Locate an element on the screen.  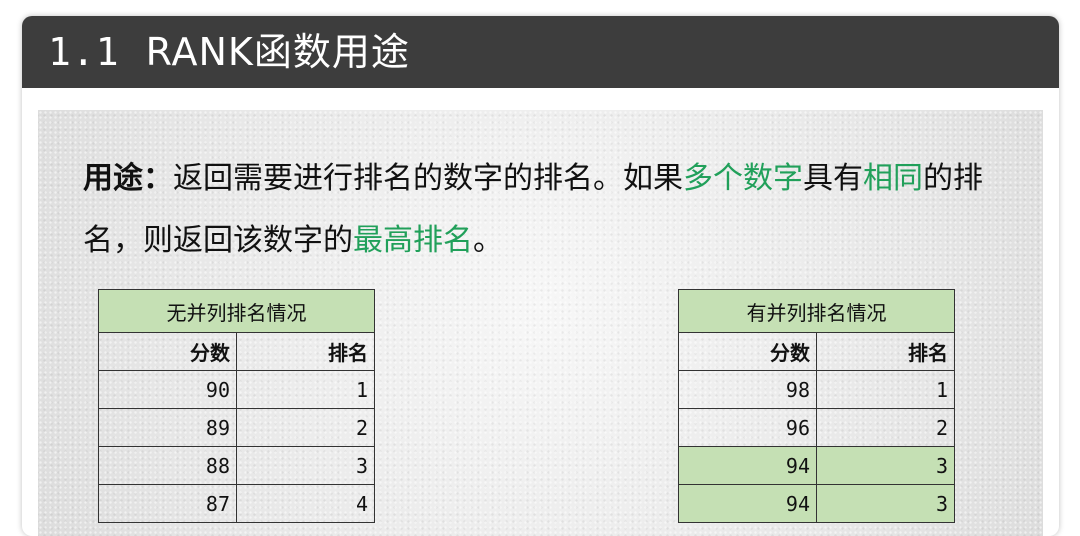
table-row: 87 4 is located at coordinates (236, 503).